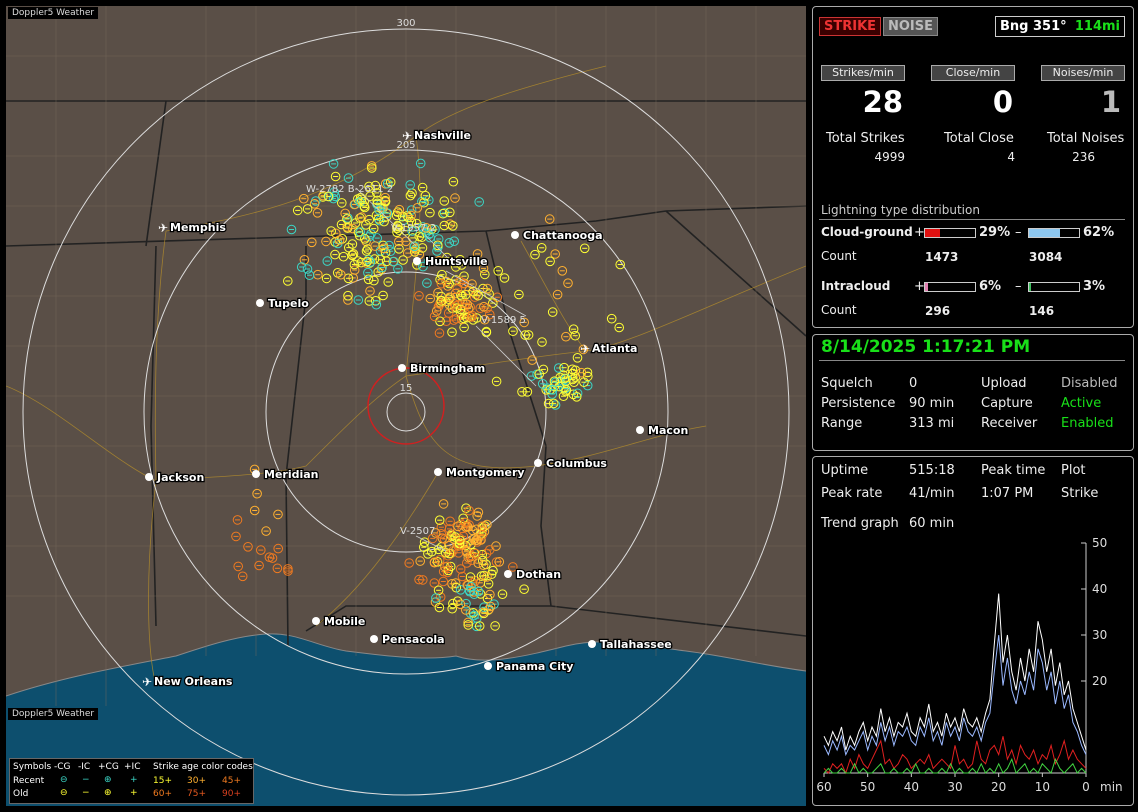 This screenshot has width=1138, height=812. Describe the element at coordinates (64, 793) in the screenshot. I see `old-neg-cg-icon: ⊖` at that location.